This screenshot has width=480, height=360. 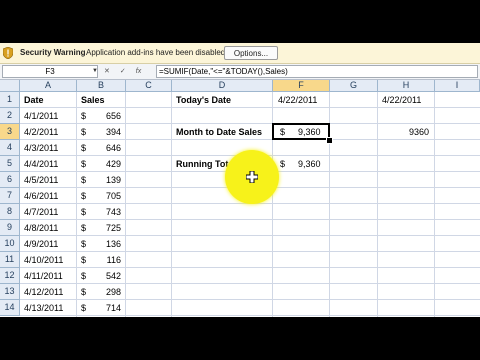 I want to click on chevron-down-icon: ▼, so click(x=95, y=71).